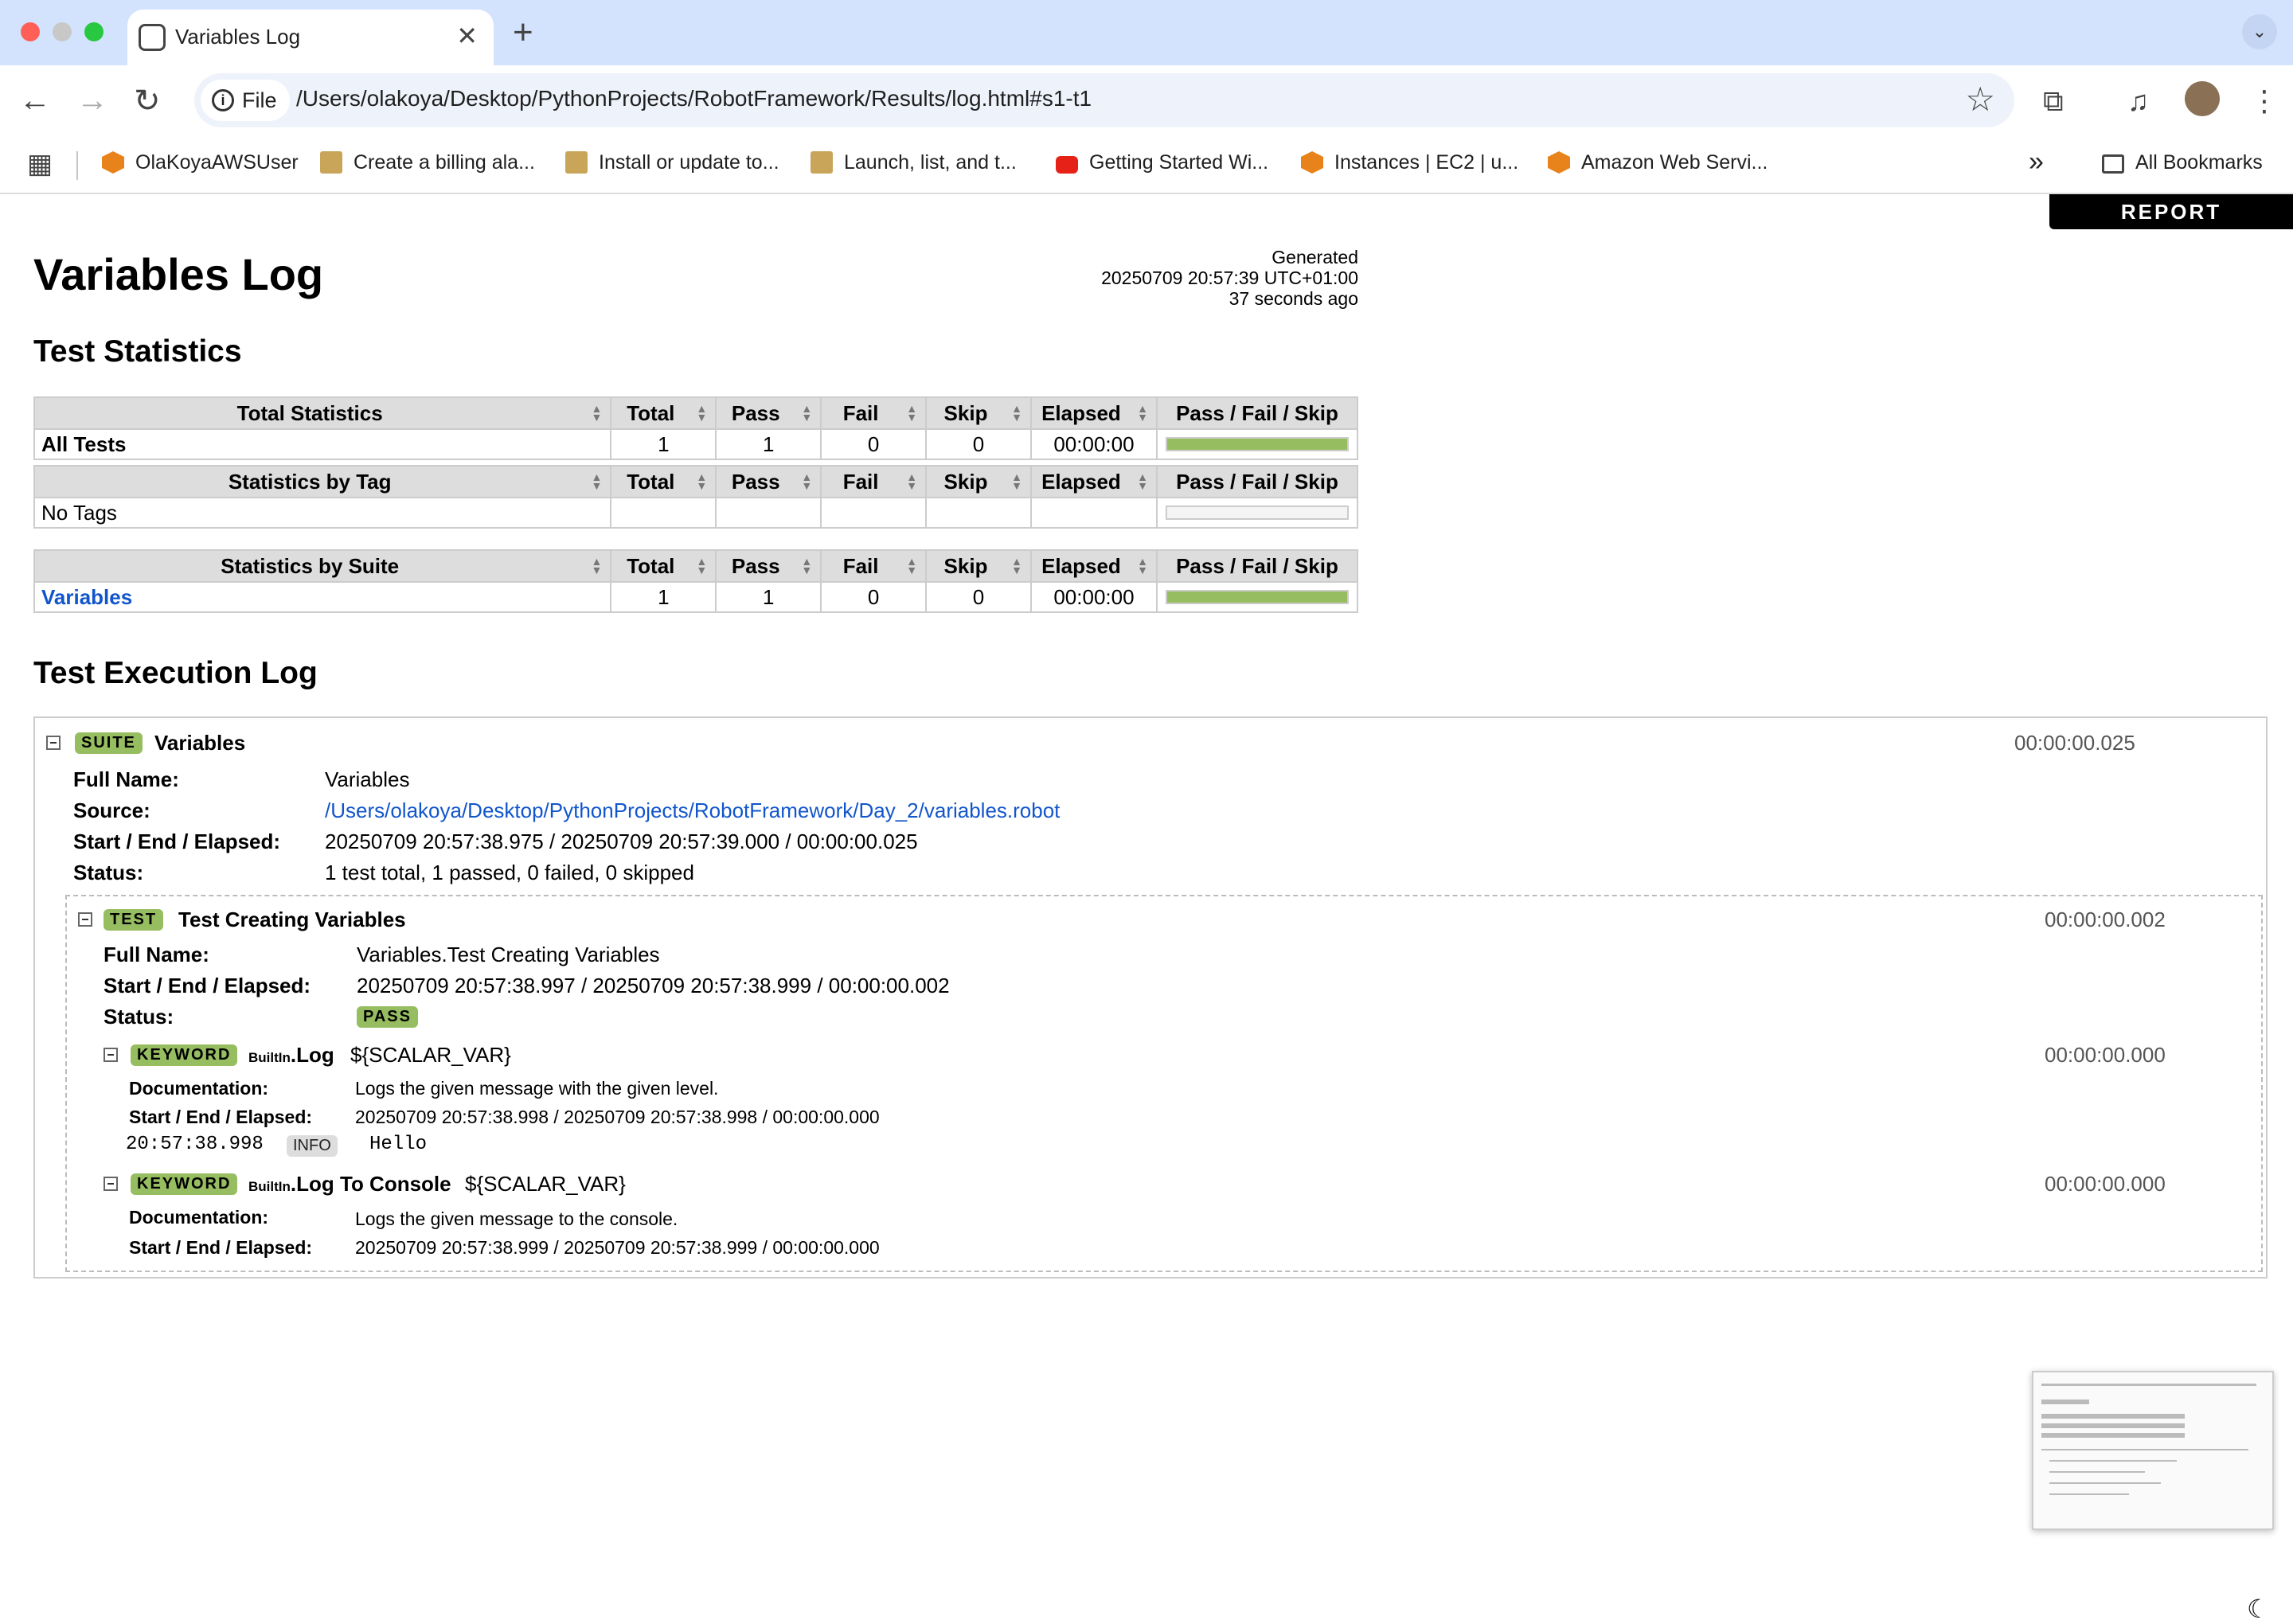  What do you see at coordinates (245, 100) in the screenshot?
I see `site-info-chip: i File` at bounding box center [245, 100].